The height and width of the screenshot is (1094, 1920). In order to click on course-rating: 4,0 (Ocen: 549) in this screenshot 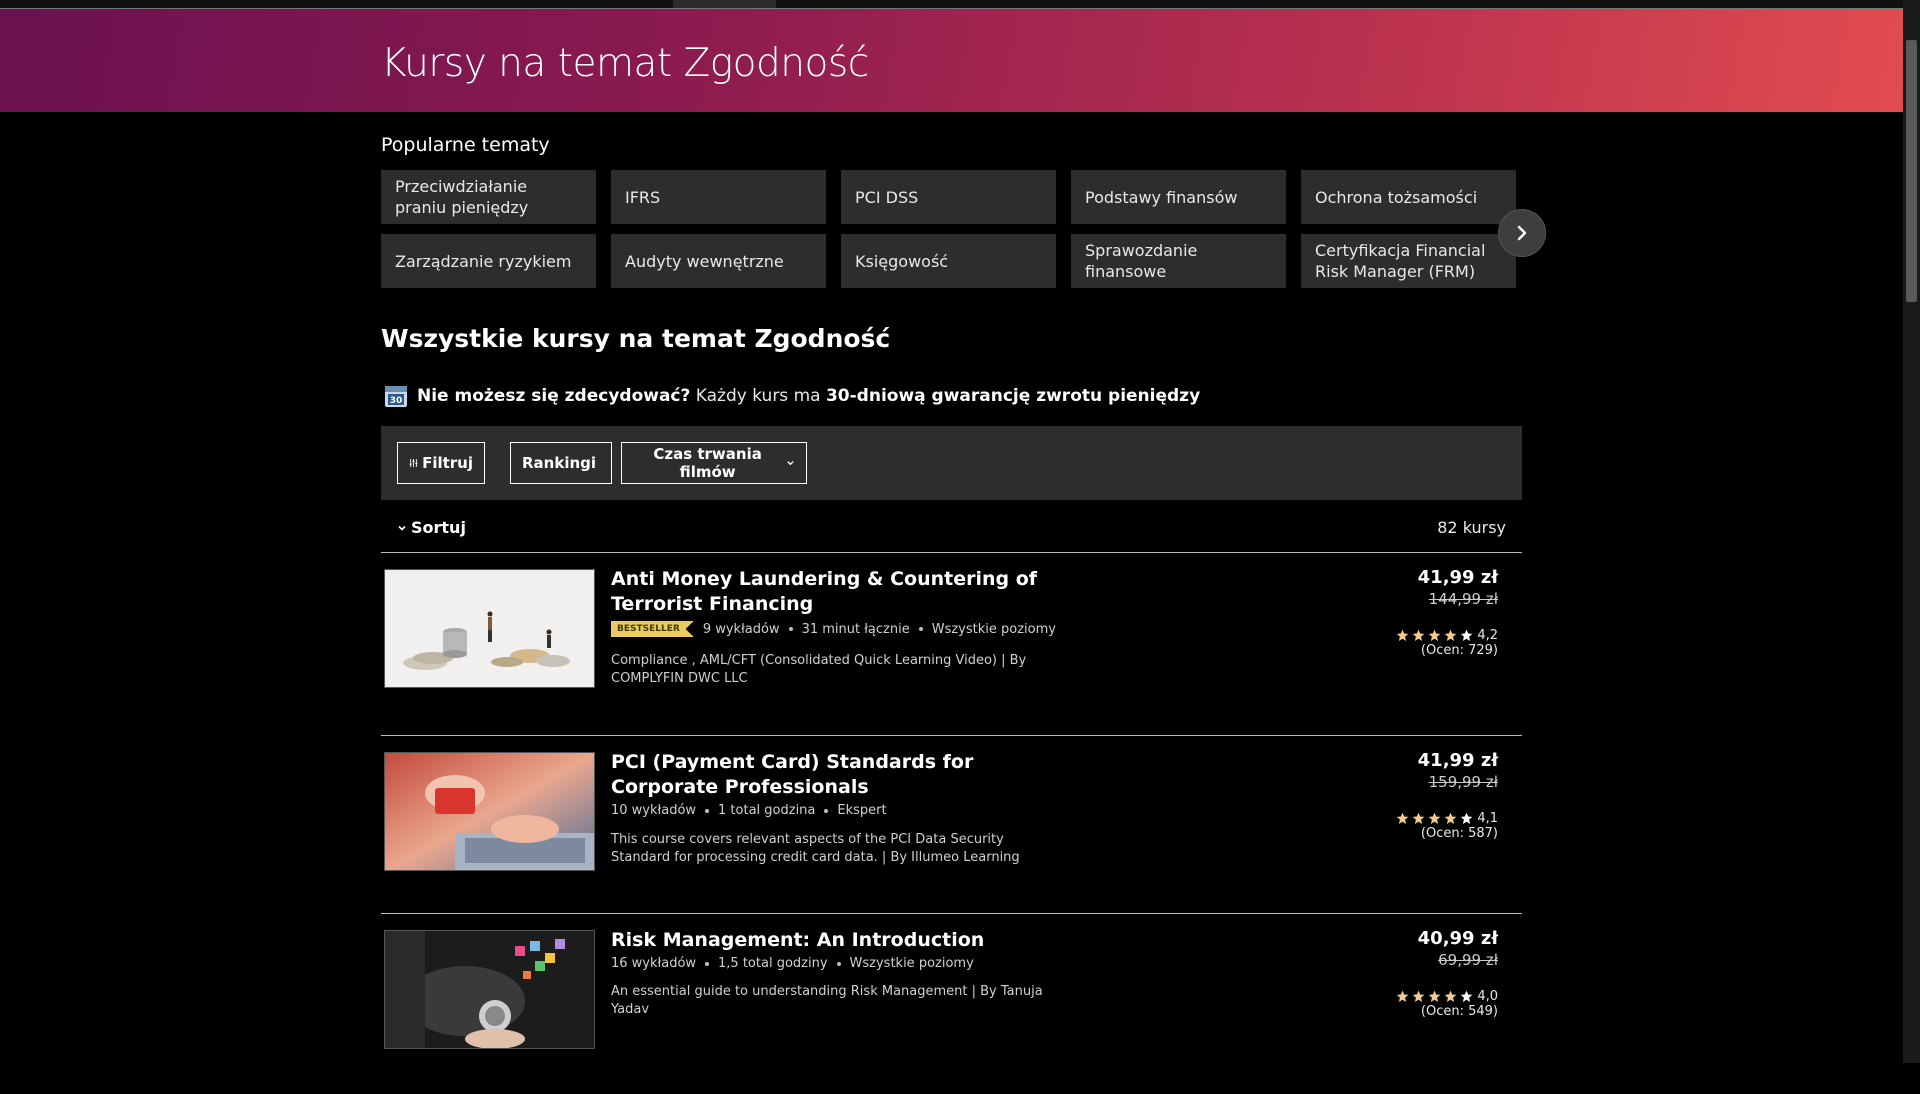, I will do `click(1445, 1004)`.